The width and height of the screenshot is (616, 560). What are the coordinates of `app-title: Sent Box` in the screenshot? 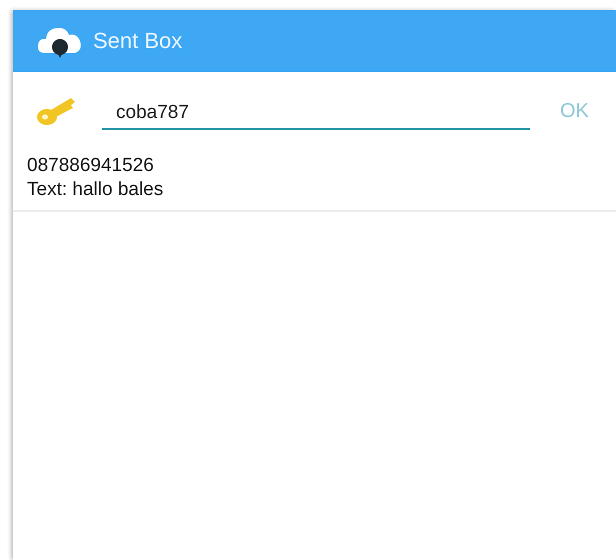 It's located at (137, 41).